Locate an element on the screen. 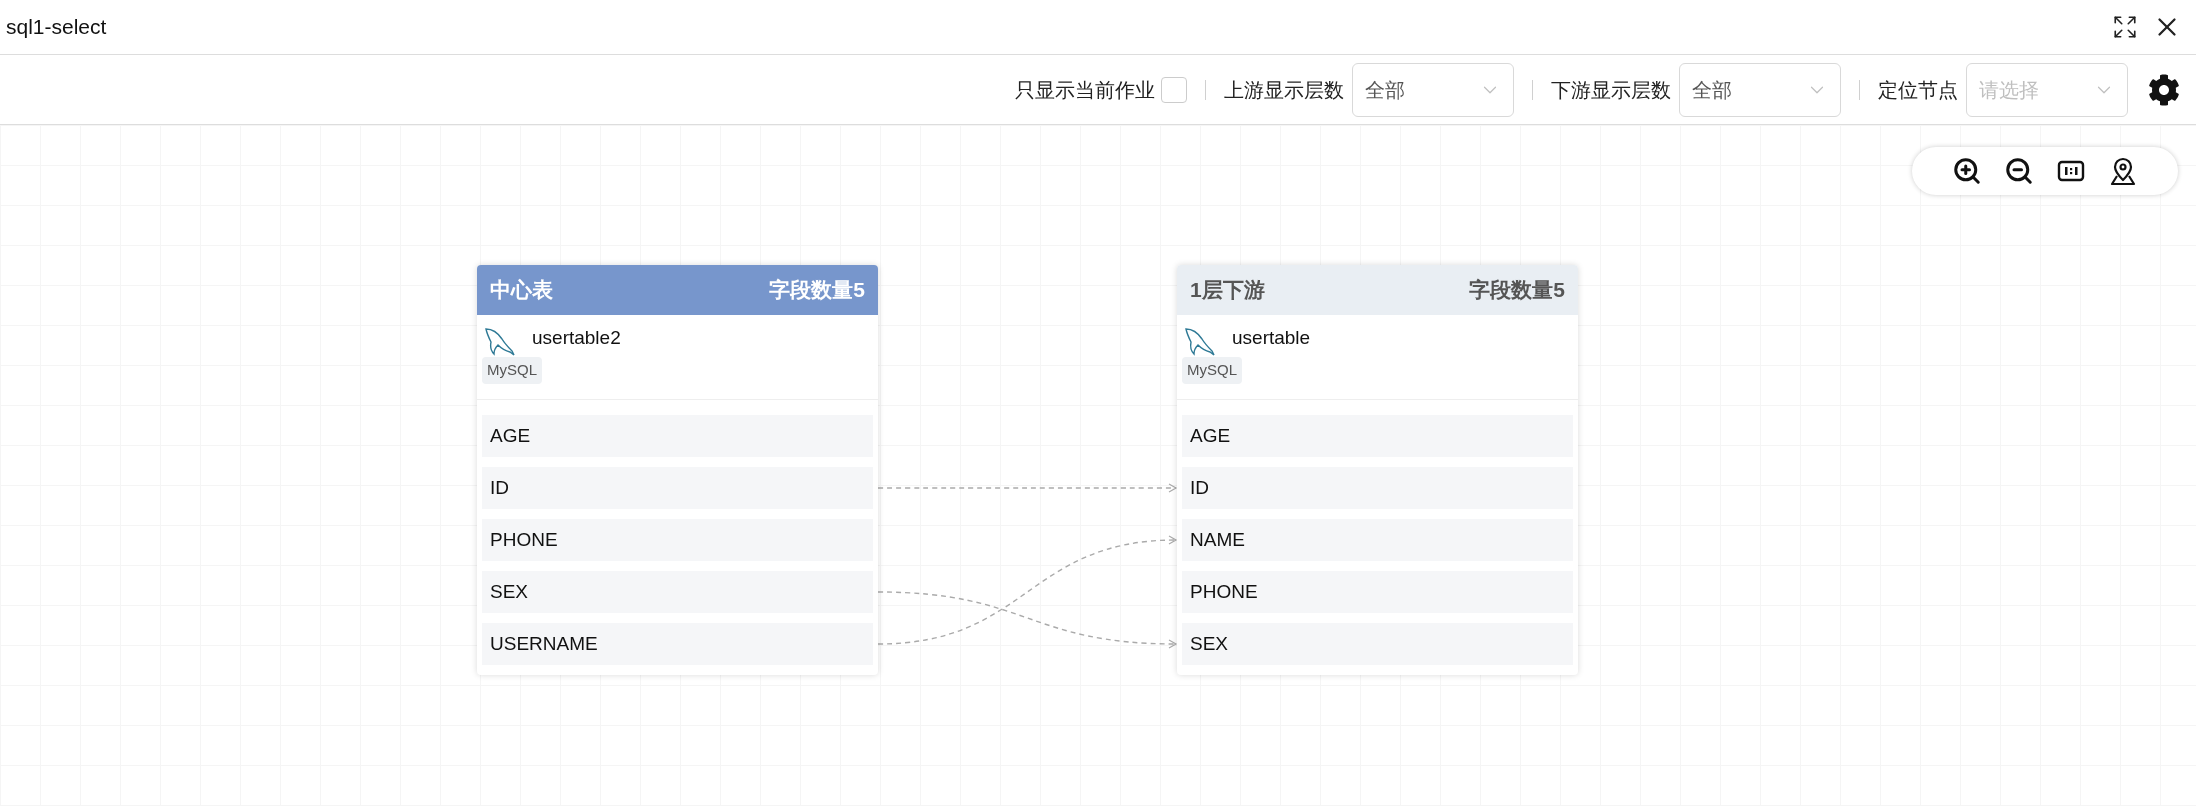  field-label: 定位节点 is located at coordinates (1918, 90).